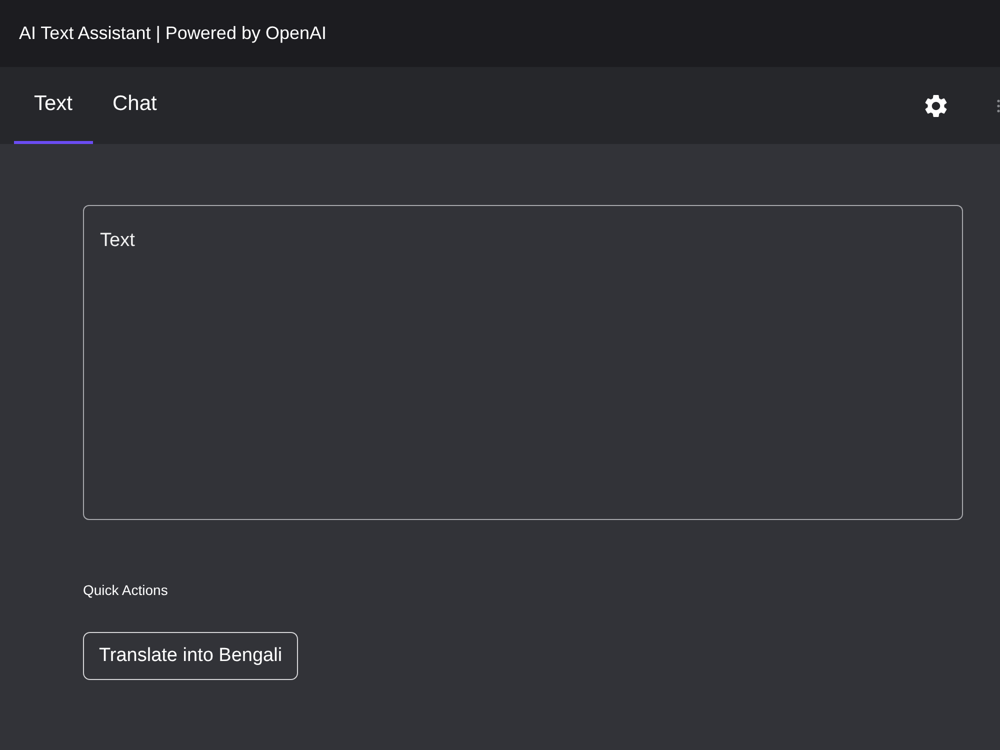 The height and width of the screenshot is (750, 1000). Describe the element at coordinates (53, 105) in the screenshot. I see `tab: Text` at that location.